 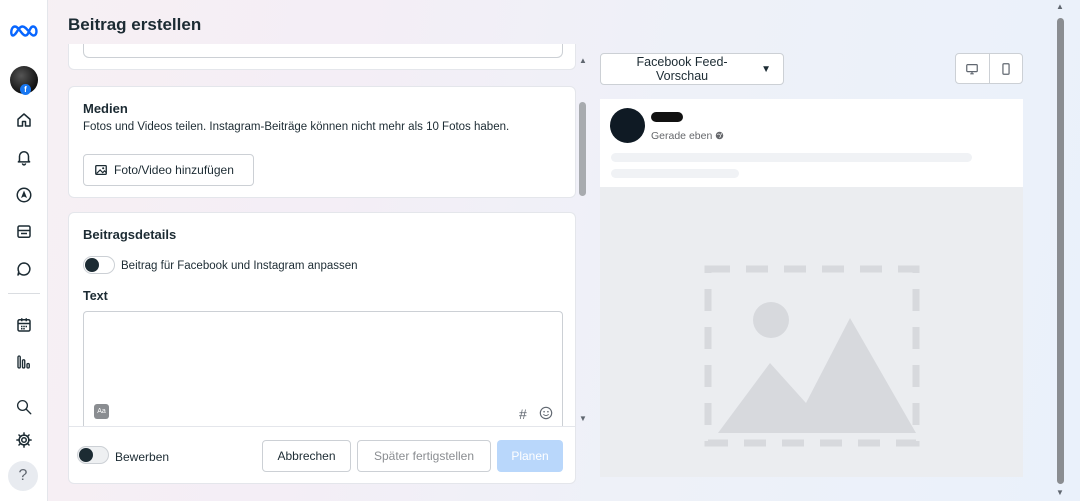 I want to click on preview-type-dropdown: Facebook Feed-Vorschau ▼, so click(x=692, y=69).